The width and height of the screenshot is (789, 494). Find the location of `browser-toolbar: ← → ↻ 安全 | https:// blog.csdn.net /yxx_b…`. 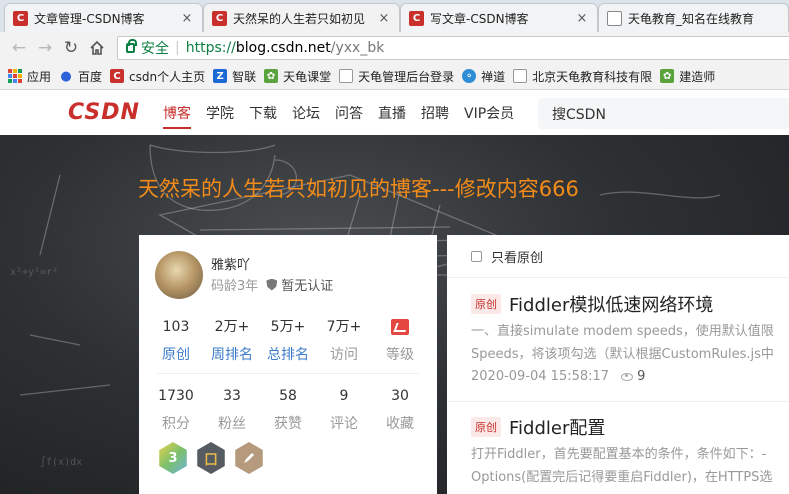

browser-toolbar: ← → ↻ 安全 | https:// blog.csdn.net /yxx_b… is located at coordinates (394, 47).